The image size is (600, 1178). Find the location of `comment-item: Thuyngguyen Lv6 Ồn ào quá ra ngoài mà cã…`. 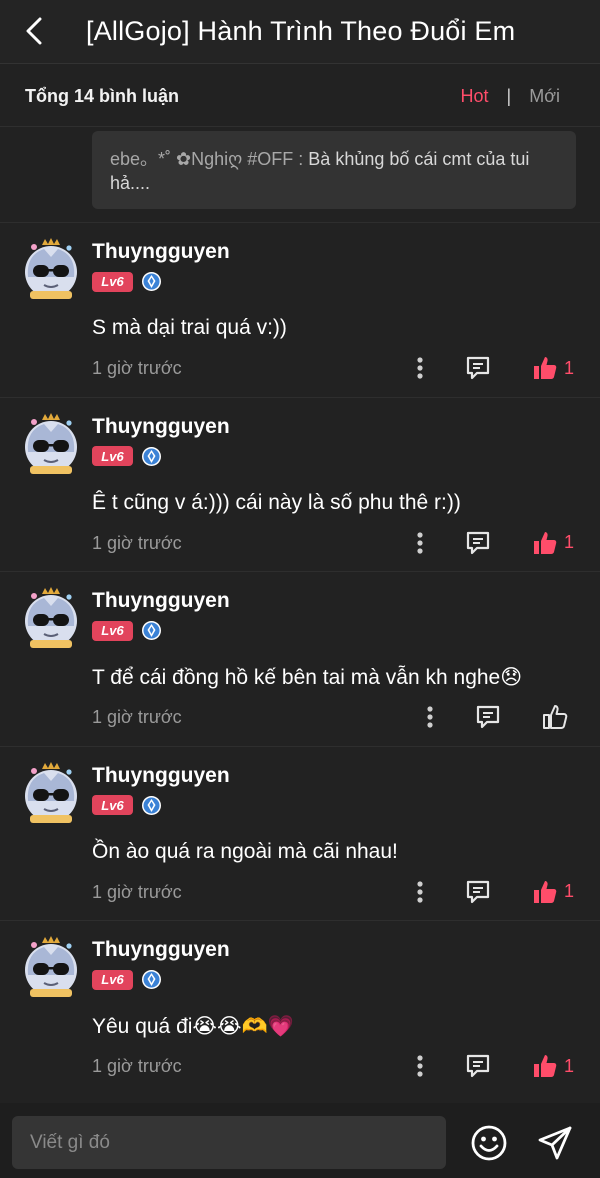

comment-item: Thuyngguyen Lv6 Ồn ào quá ra ngoài mà cã… is located at coordinates (300, 833).